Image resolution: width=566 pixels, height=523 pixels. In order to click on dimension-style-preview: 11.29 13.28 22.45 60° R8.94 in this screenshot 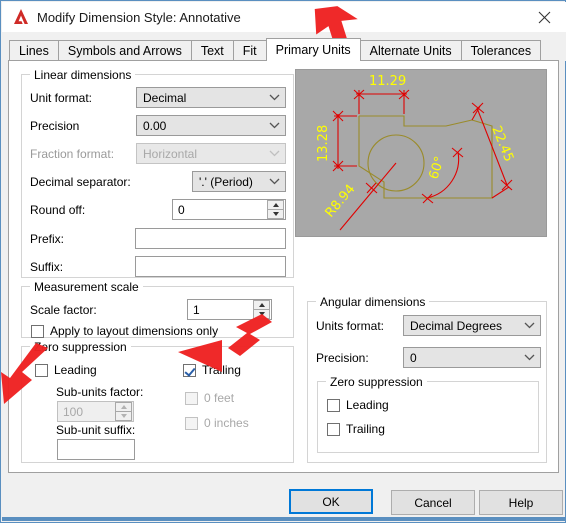, I will do `click(421, 153)`.